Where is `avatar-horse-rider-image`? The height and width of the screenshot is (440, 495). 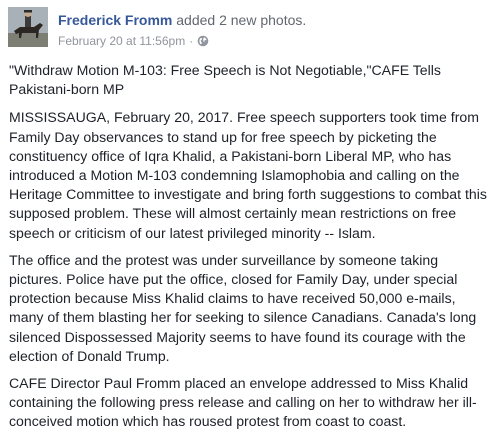
avatar-horse-rider-image is located at coordinates (28, 27).